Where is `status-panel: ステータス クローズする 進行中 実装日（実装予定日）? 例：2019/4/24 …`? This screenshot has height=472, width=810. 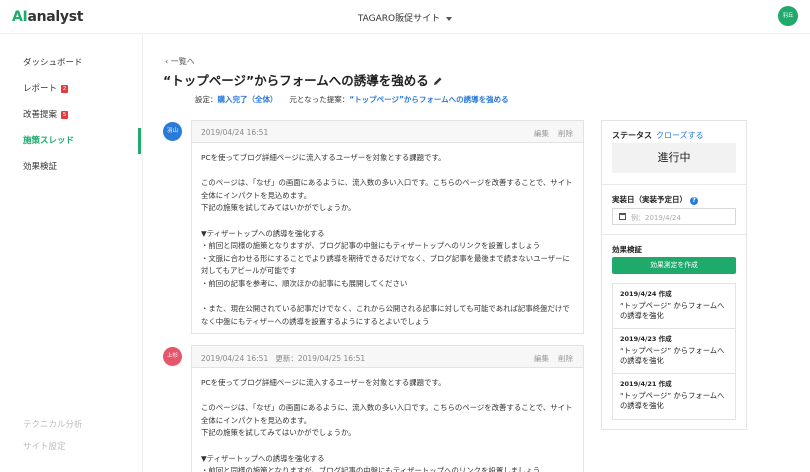
status-panel: ステータス クローズする 進行中 実装日（実装予定日）? 例：2019/4/24 … is located at coordinates (674, 275).